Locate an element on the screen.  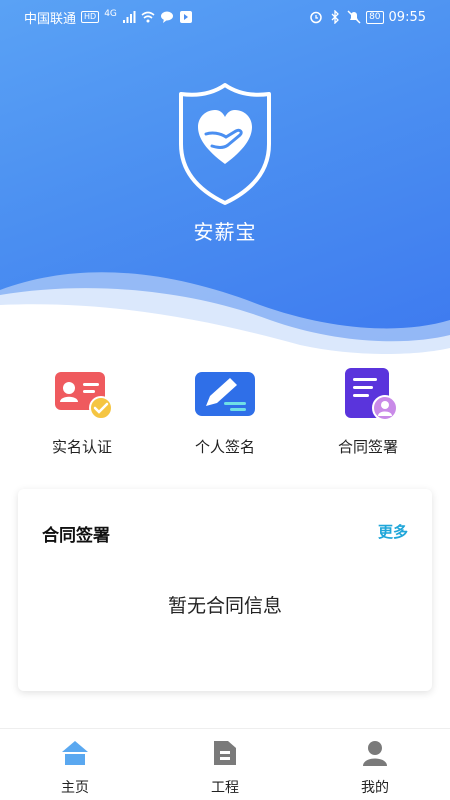
document-user-icon is located at coordinates (371, 394).